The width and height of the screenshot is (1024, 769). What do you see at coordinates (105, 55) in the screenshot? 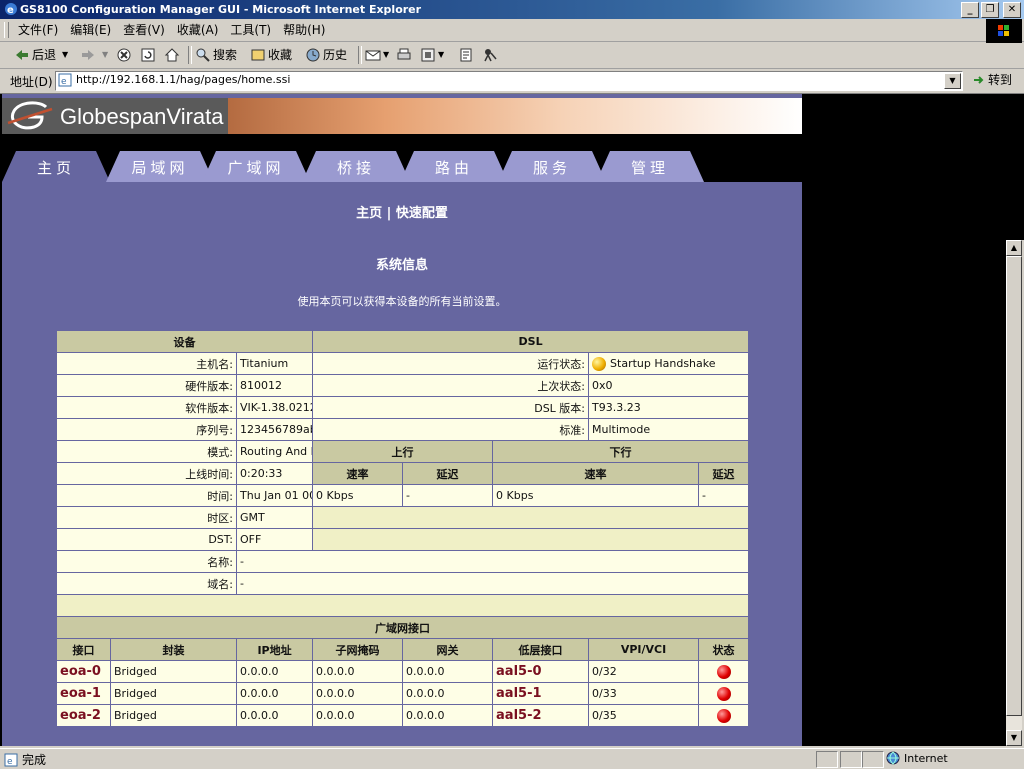
I see `forward-dropdown-icon: ▼` at bounding box center [105, 55].